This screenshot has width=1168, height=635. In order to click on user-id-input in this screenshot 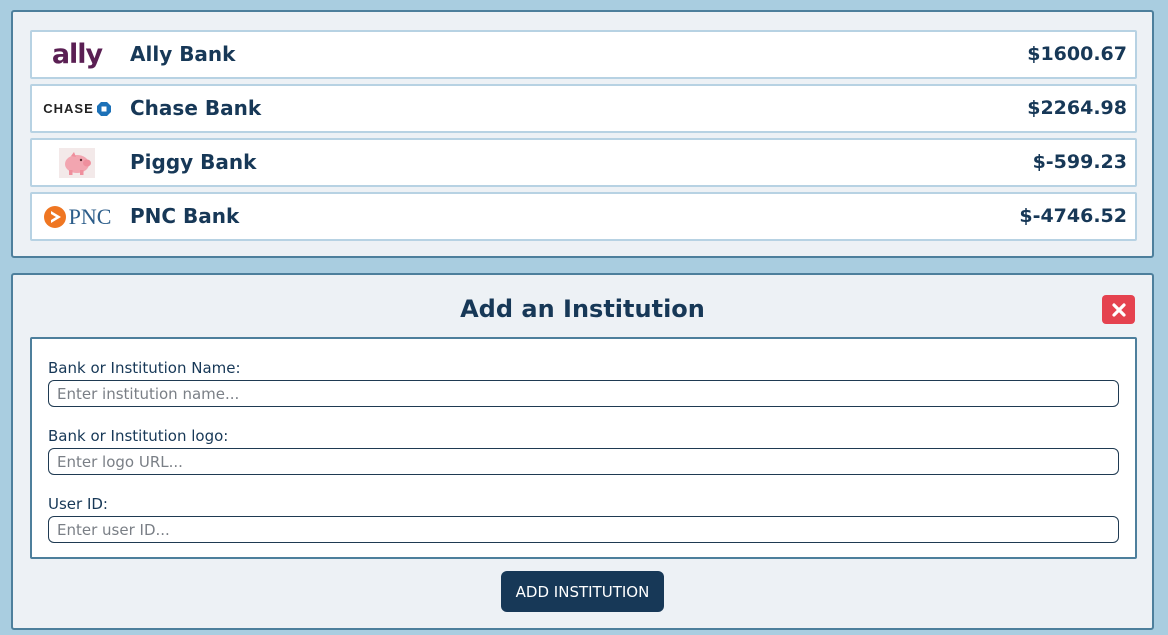, I will do `click(583, 529)`.